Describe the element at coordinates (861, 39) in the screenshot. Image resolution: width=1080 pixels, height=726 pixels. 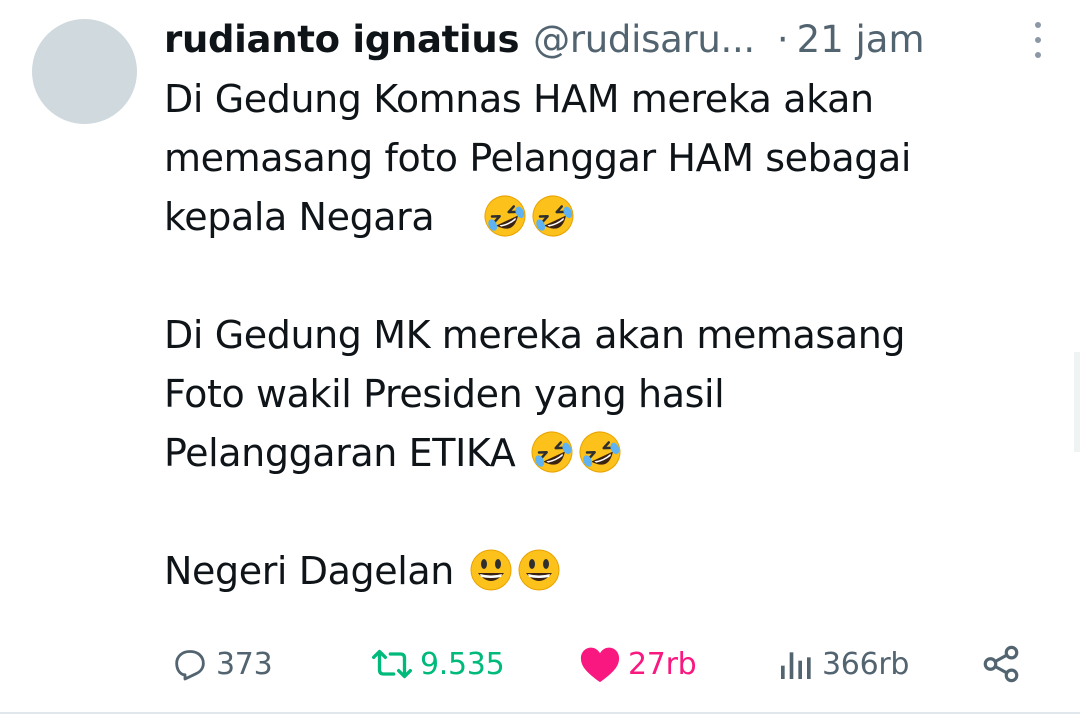
I see `timestamp: 21 jam` at that location.